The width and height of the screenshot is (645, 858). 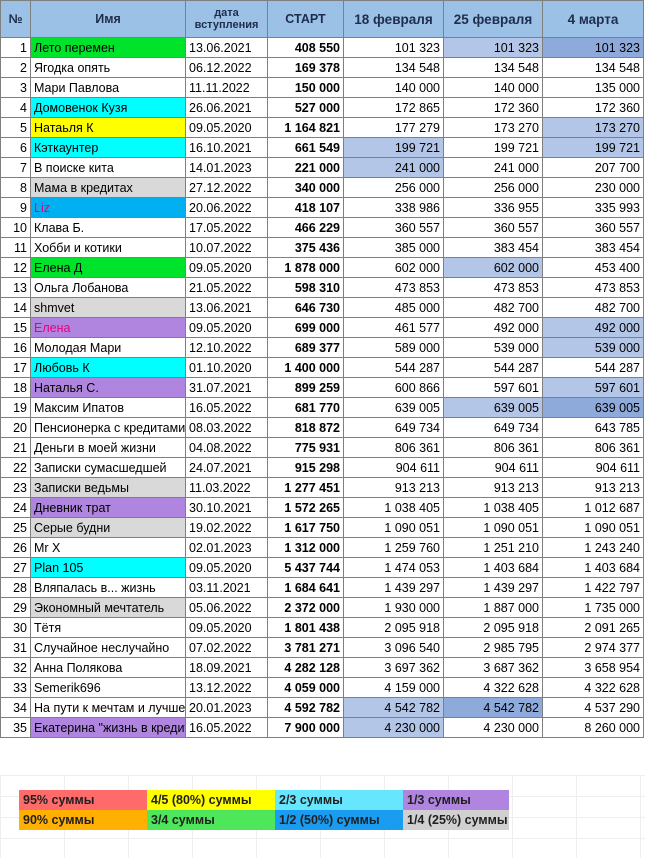 I want to click on name-cell: Анна Полякова, so click(x=108, y=667).